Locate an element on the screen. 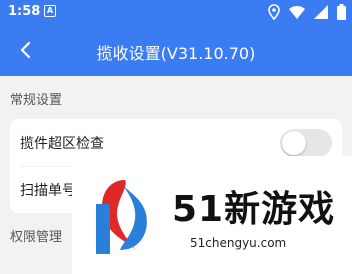 The image size is (352, 274). wifi-icon is located at coordinates (296, 12).